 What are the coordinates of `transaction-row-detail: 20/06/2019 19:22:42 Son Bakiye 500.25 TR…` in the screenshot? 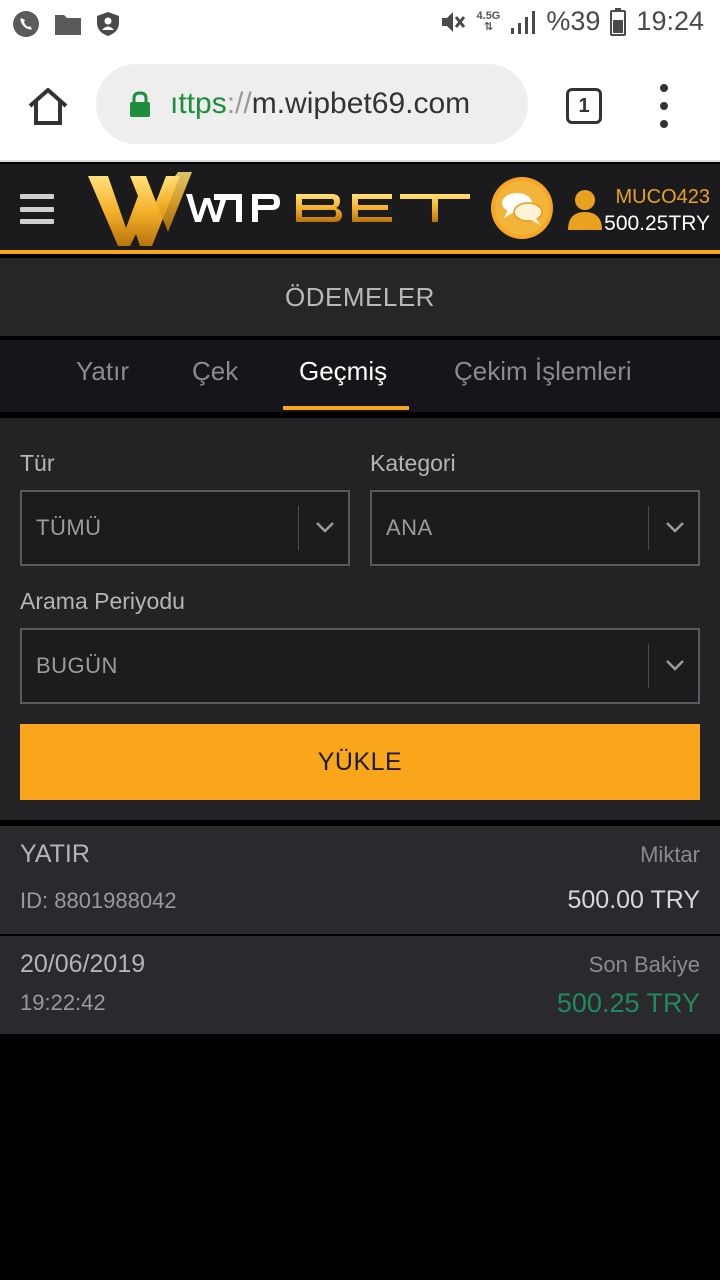 It's located at (360, 985).